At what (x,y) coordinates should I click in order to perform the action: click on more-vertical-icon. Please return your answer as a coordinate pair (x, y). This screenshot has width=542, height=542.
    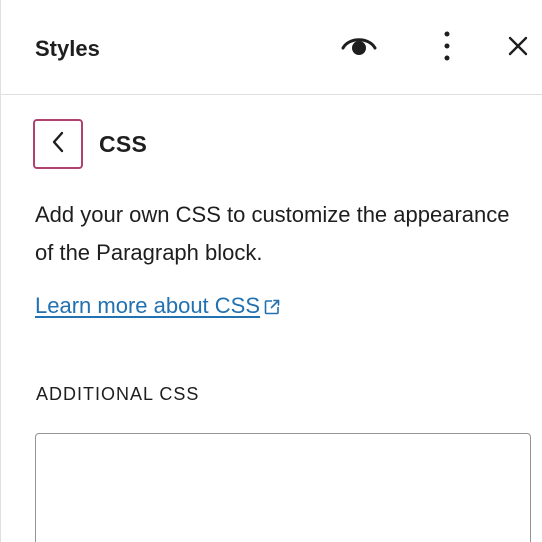
    Looking at the image, I should click on (447, 48).